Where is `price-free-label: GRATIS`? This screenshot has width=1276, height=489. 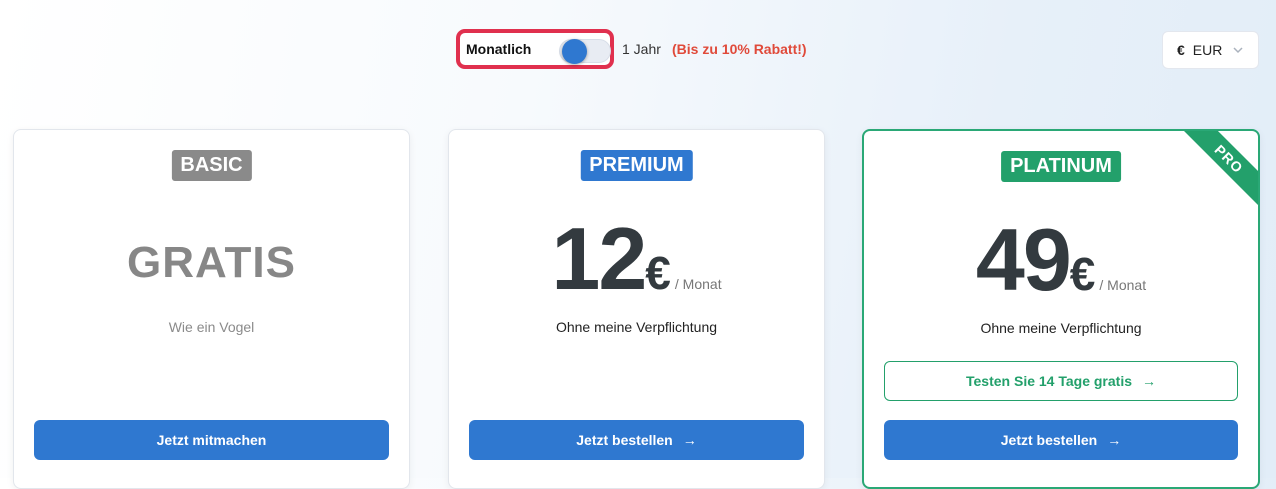
price-free-label: GRATIS is located at coordinates (211, 262).